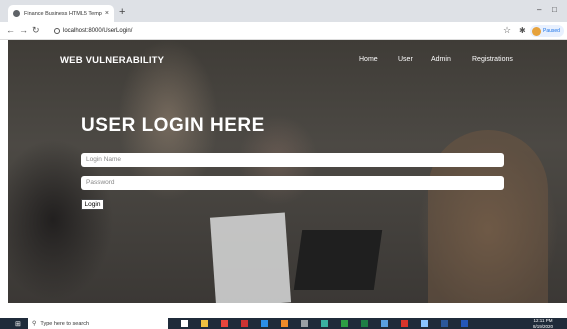  What do you see at coordinates (405, 59) in the screenshot?
I see `nav-user: User` at bounding box center [405, 59].